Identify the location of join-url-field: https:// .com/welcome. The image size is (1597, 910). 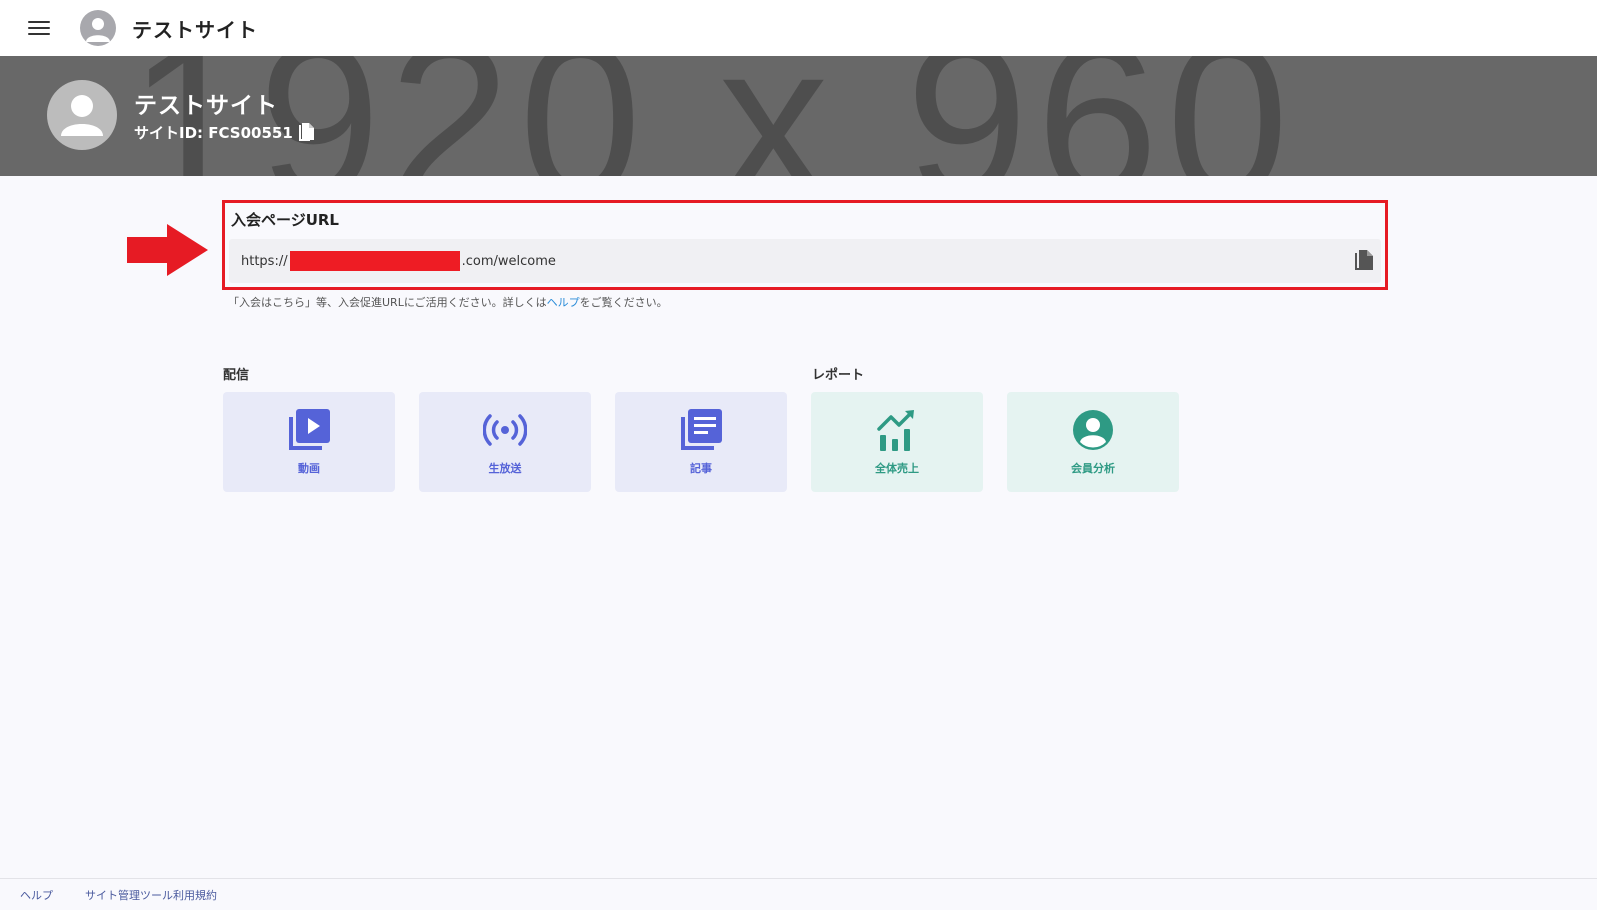
(805, 261).